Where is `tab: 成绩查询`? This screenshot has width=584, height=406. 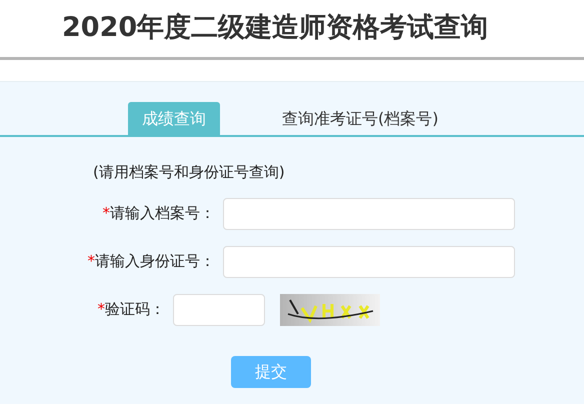 tab: 成绩查询 is located at coordinates (174, 118).